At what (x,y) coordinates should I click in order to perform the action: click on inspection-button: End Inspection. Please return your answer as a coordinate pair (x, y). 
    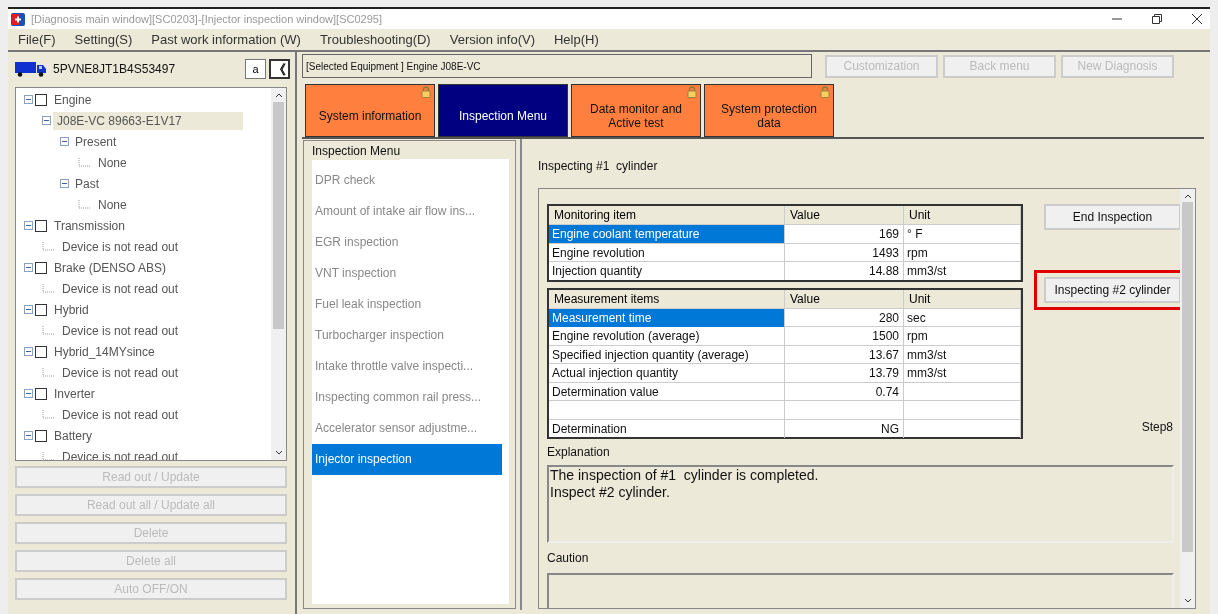
    Looking at the image, I should click on (1112, 217).